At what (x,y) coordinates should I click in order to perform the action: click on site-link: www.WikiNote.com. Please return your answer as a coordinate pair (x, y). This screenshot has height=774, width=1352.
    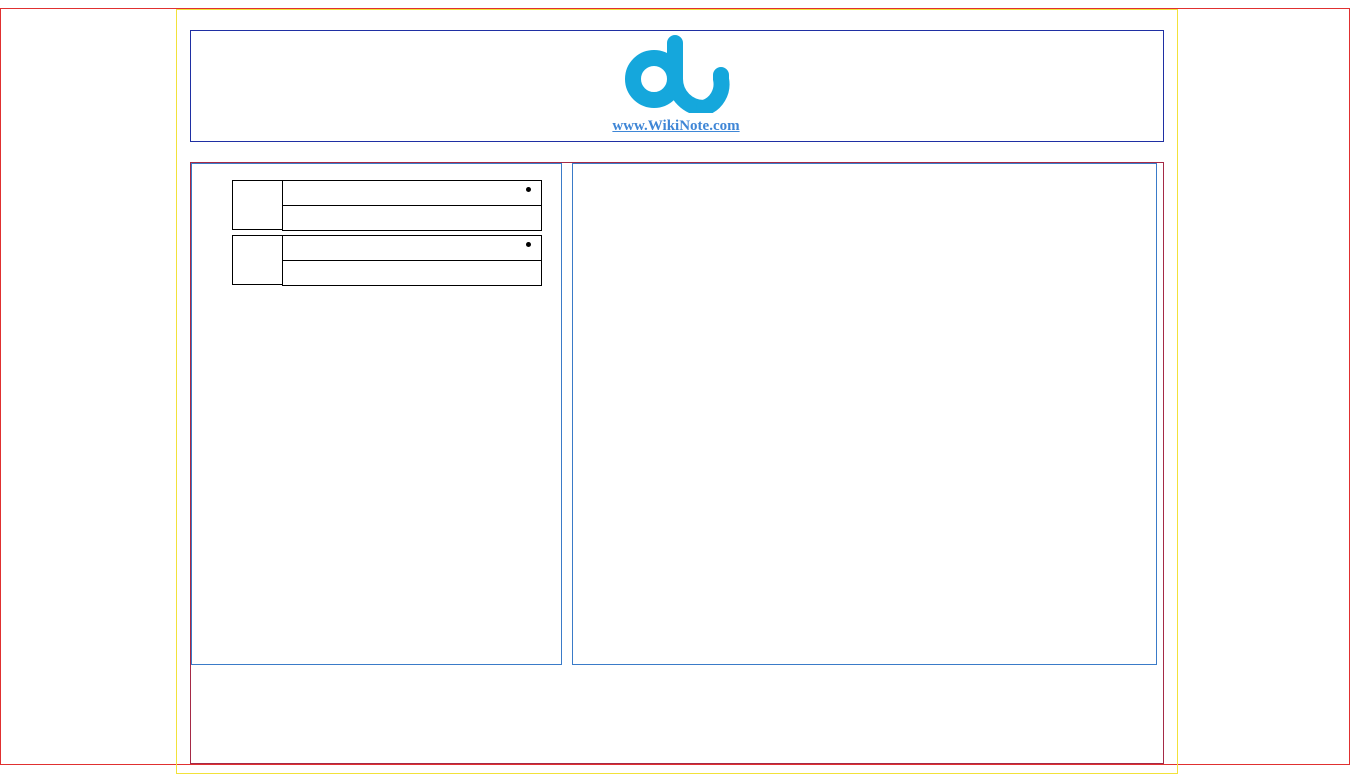
    Looking at the image, I should click on (676, 126).